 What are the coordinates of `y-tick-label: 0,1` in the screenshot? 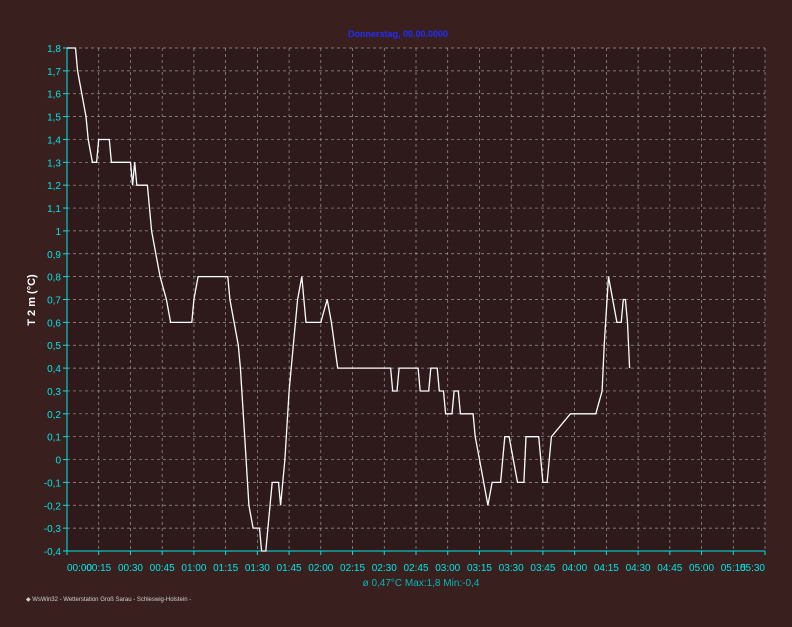 It's located at (54, 438).